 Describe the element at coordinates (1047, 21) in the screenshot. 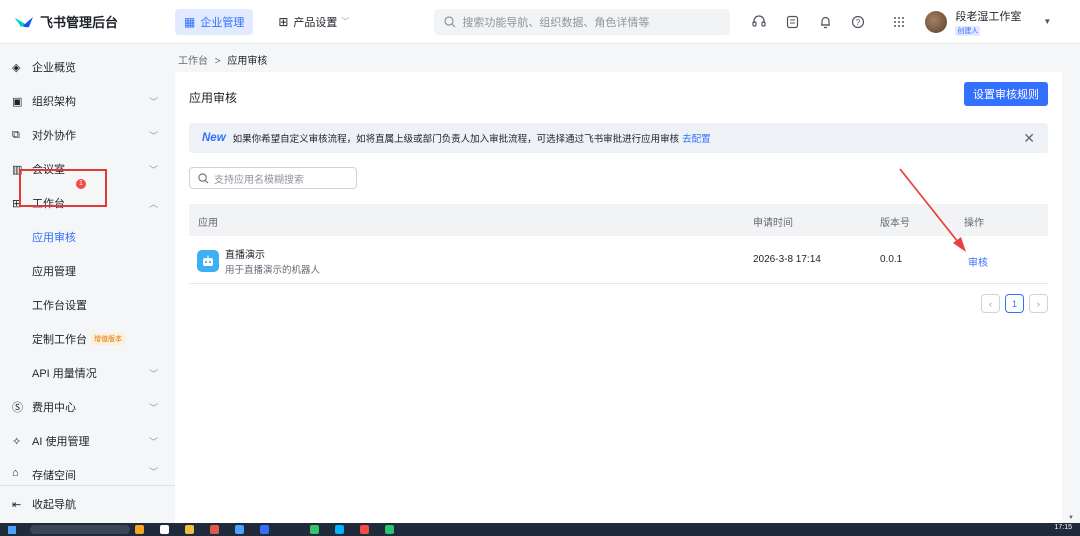

I see `caret-down-icon: ▼` at that location.